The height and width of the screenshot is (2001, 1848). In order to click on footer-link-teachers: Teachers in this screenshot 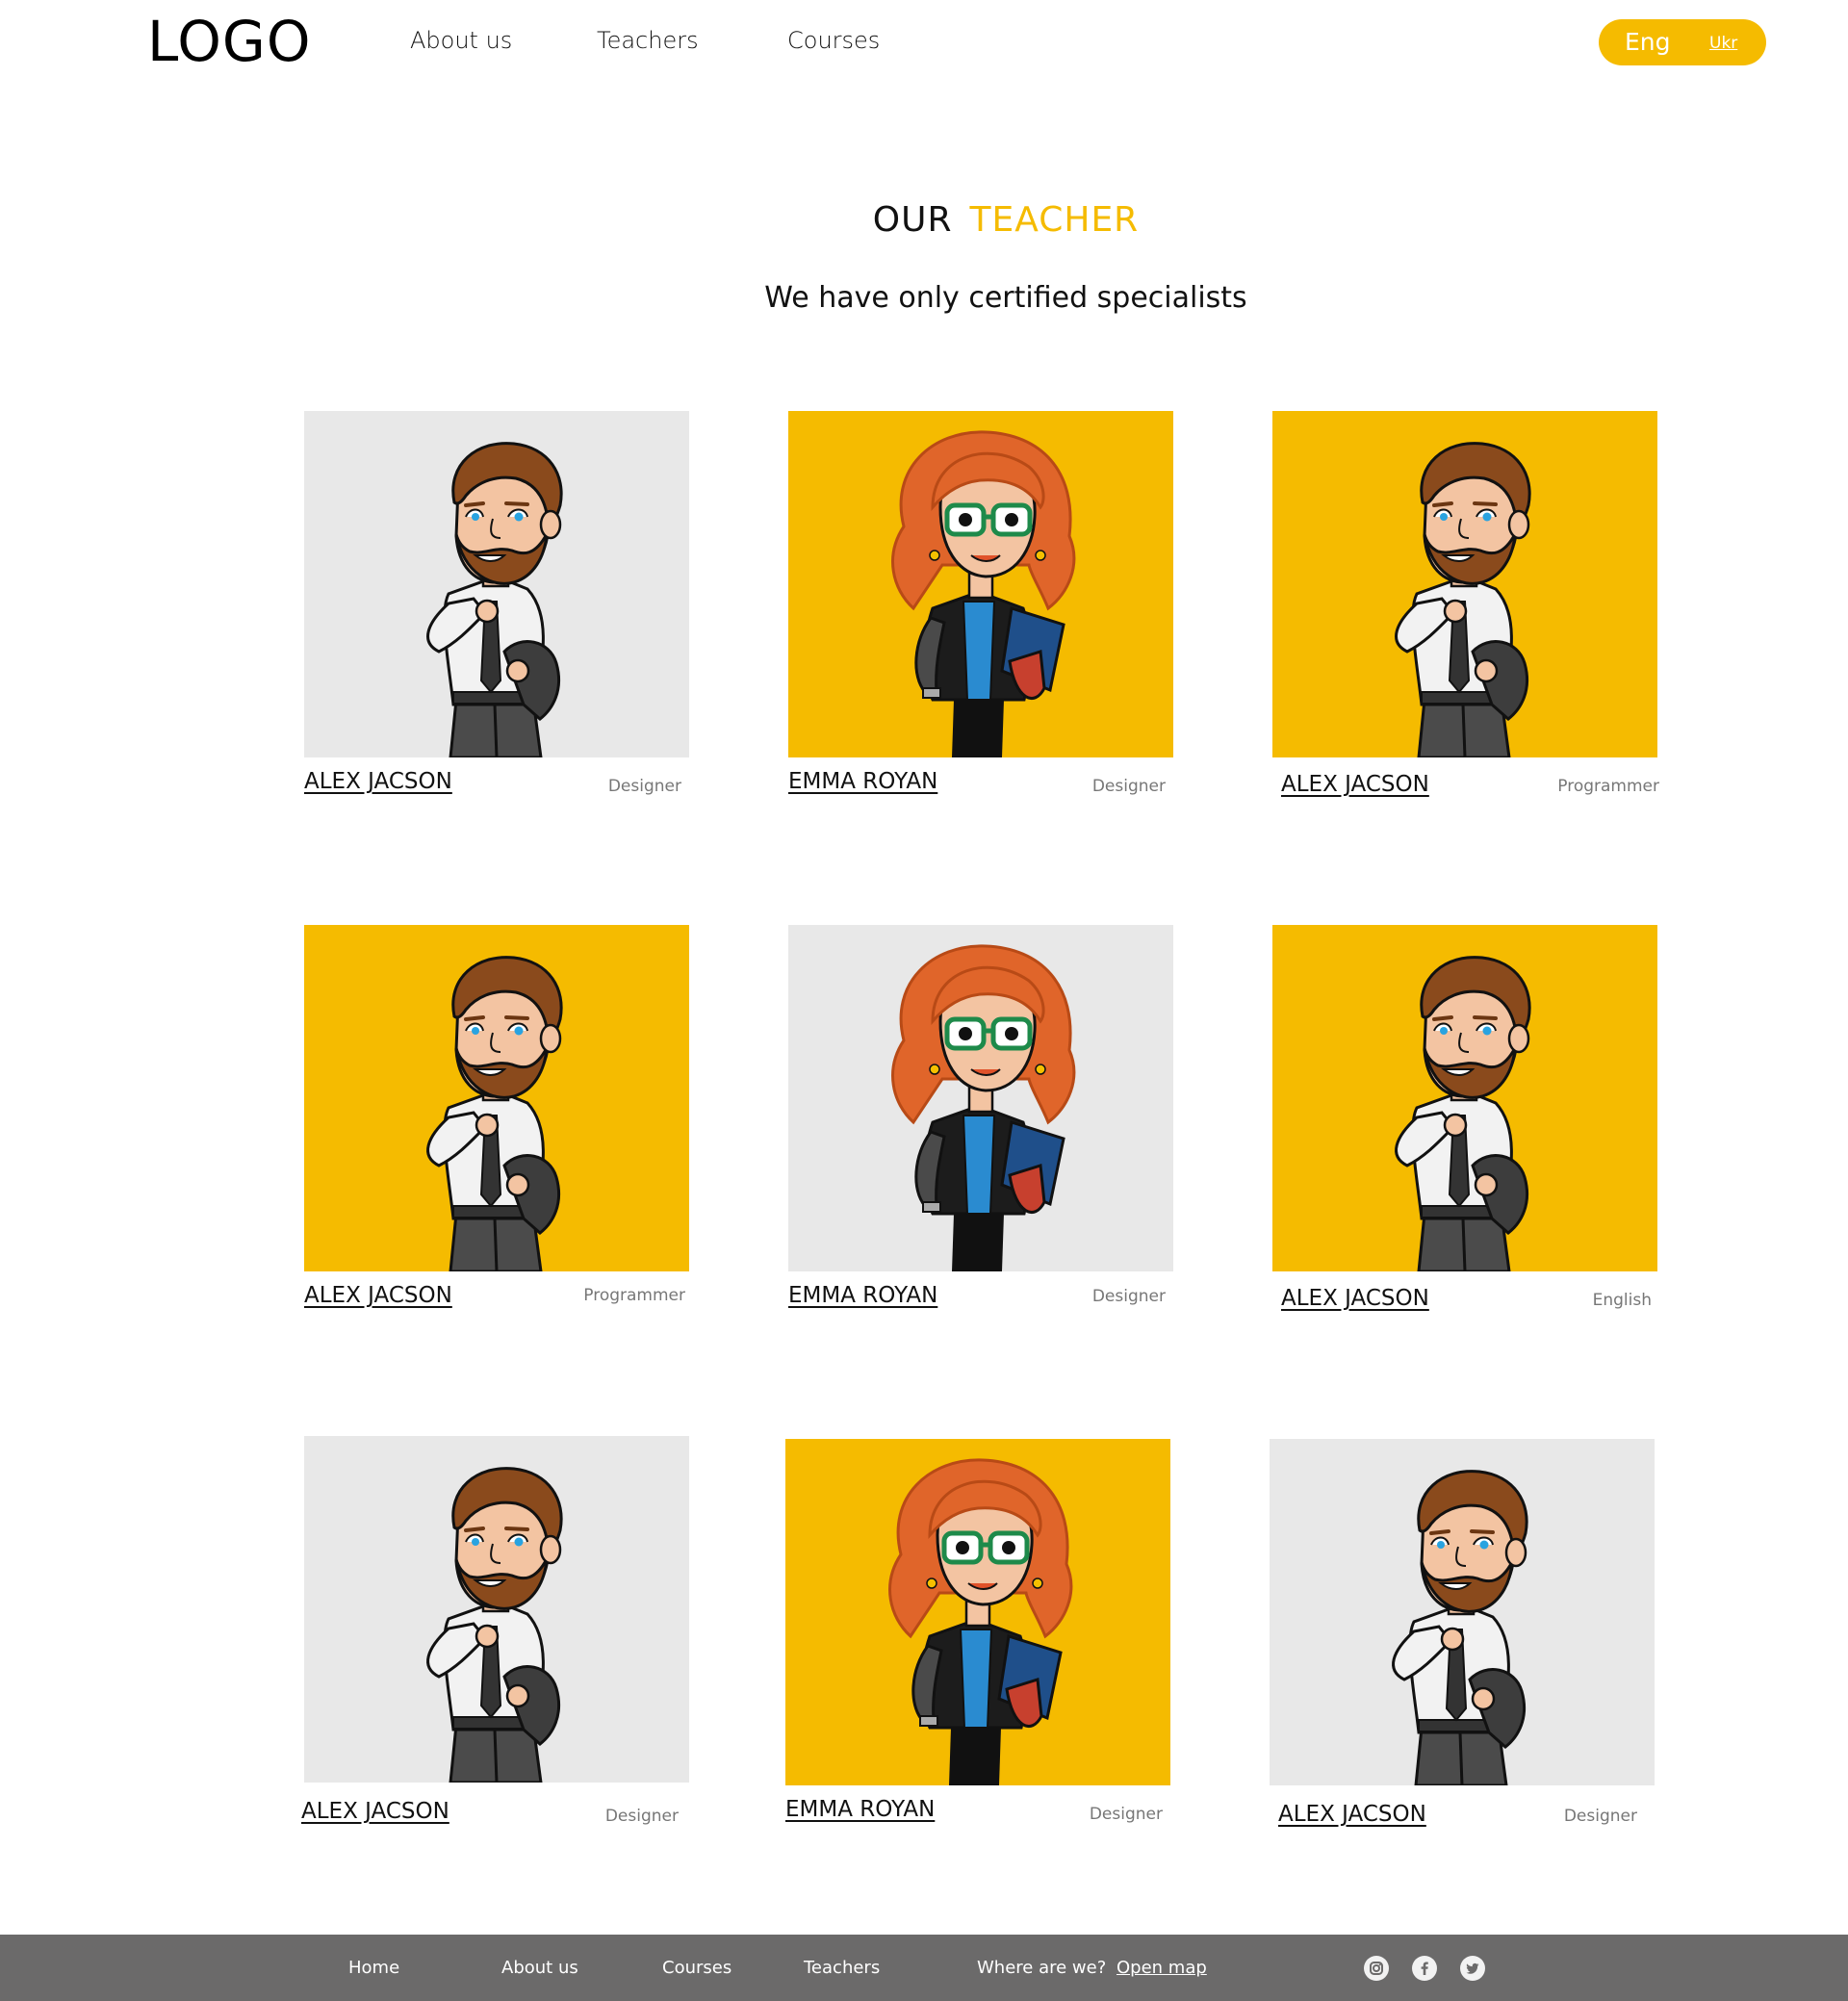, I will do `click(842, 1968)`.